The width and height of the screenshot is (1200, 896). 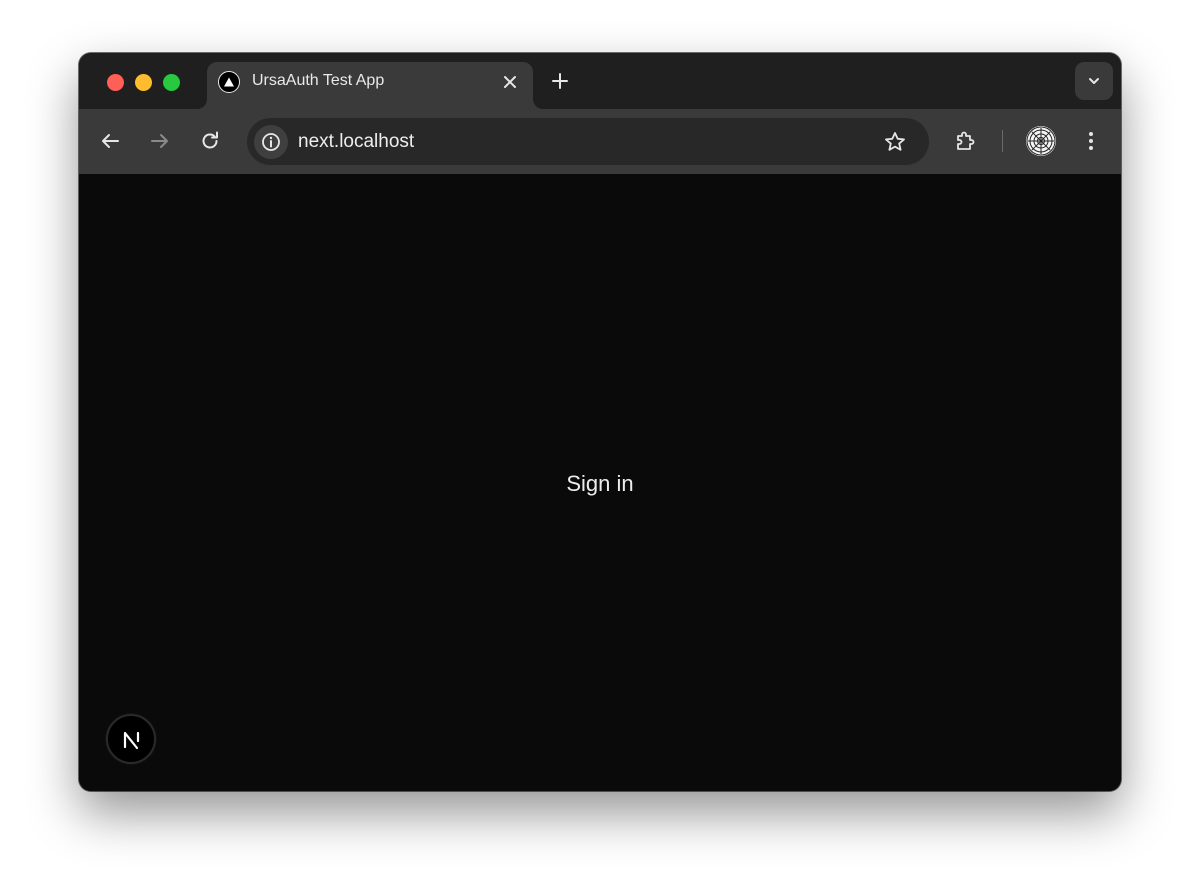 What do you see at coordinates (171, 82) in the screenshot?
I see `window-maximize-button` at bounding box center [171, 82].